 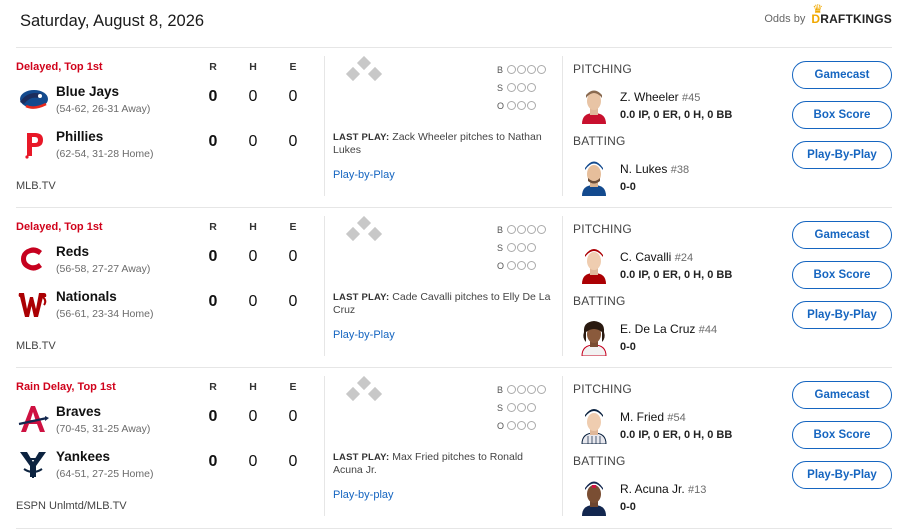 I want to click on batter-name: R. Acuna Jr. #13, so click(x=663, y=489).